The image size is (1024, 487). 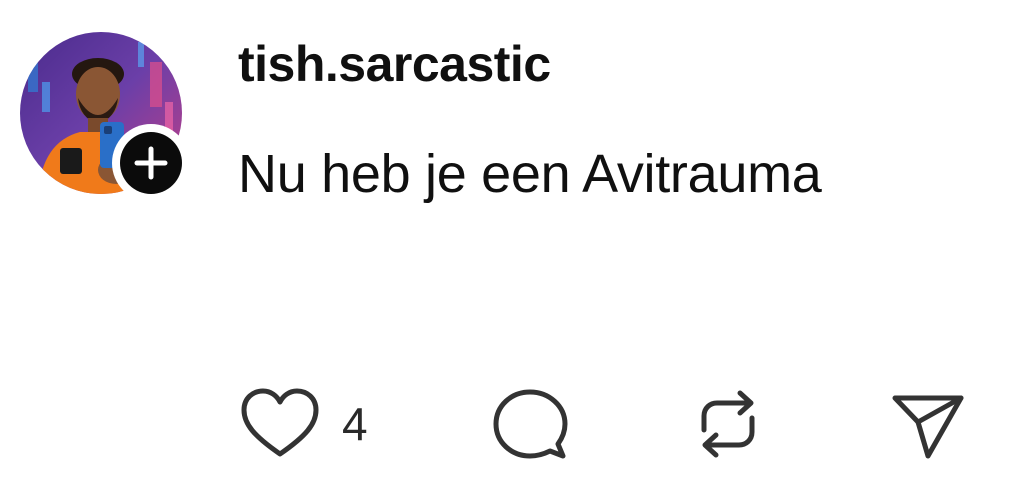 I want to click on avatar-group, so click(x=110, y=117).